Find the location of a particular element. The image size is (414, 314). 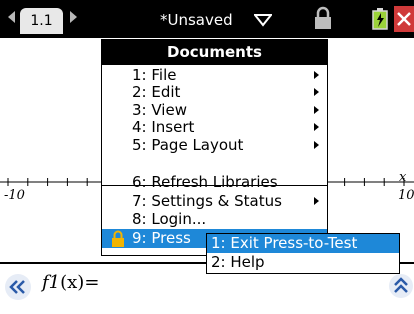

x-min-label: -10 is located at coordinates (14, 195).